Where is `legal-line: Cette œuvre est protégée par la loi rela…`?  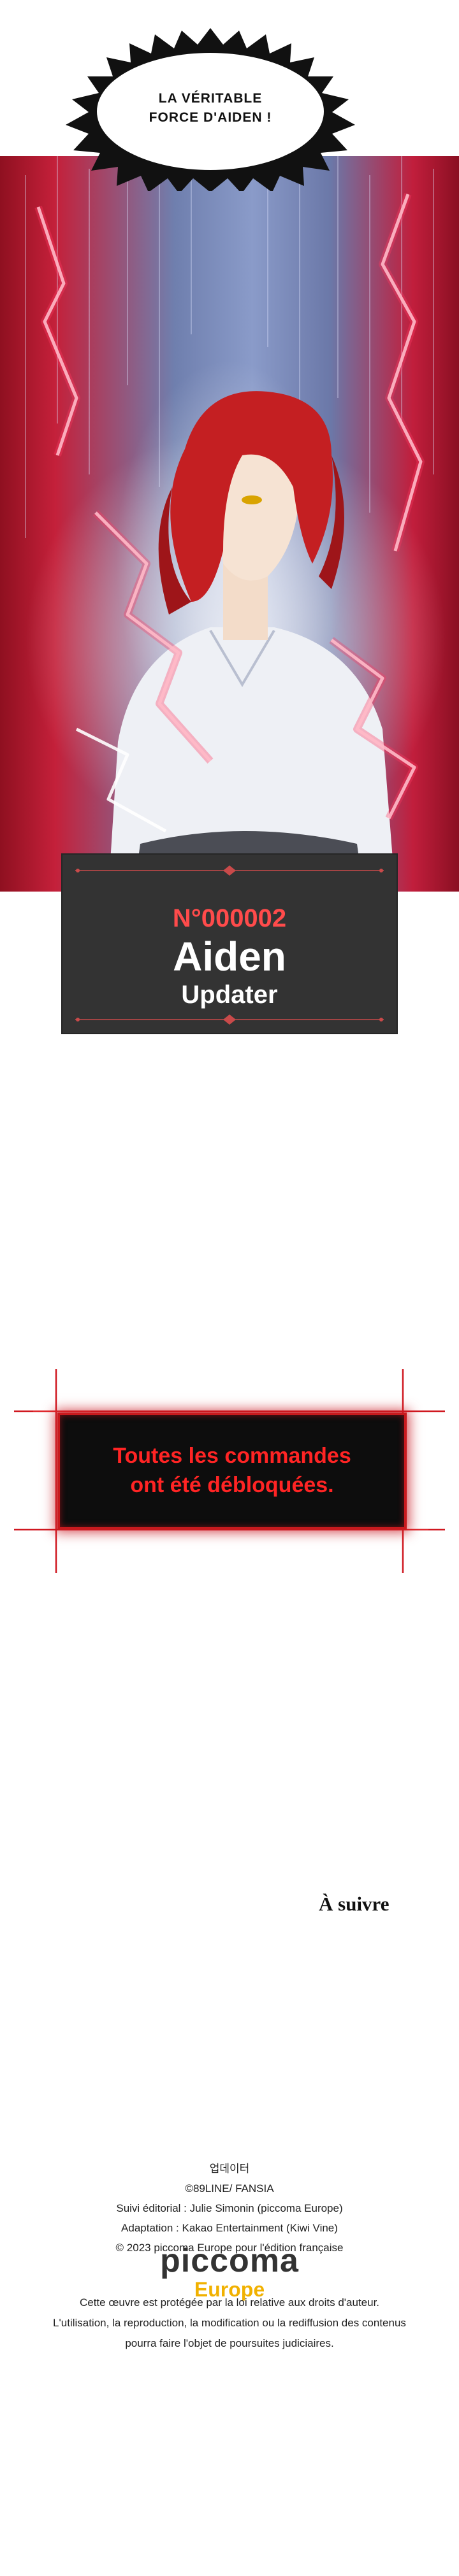
legal-line: Cette œuvre est protégée par la loi rela… is located at coordinates (229, 2303).